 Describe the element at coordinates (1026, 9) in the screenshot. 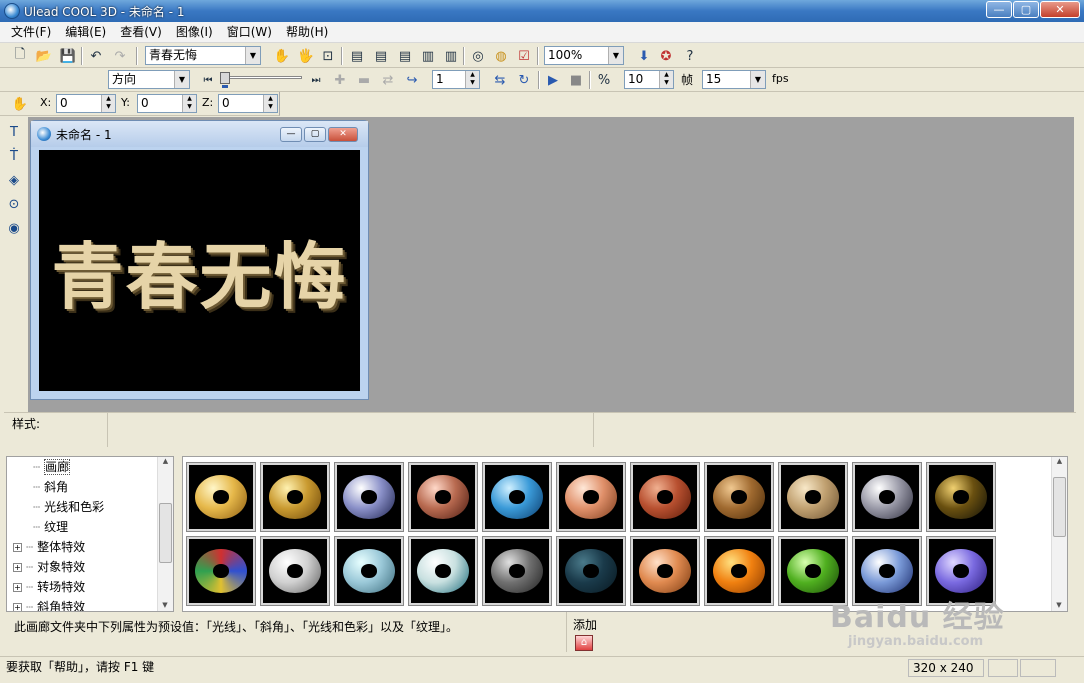

I see `maximize-button: ▢` at that location.